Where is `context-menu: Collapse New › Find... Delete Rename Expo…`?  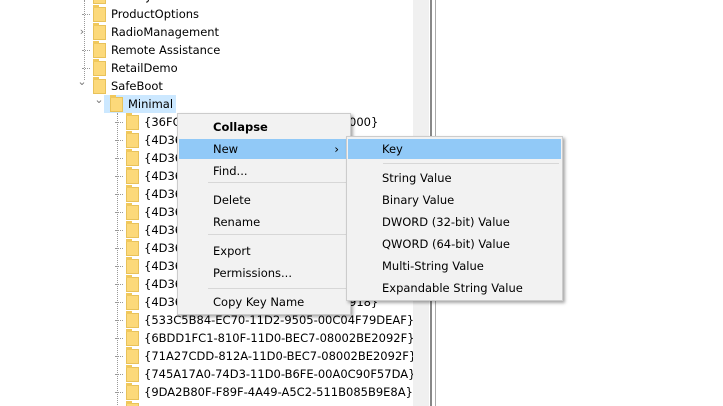 context-menu: Collapse New › Find... Delete Rename Expo… is located at coordinates (264, 214).